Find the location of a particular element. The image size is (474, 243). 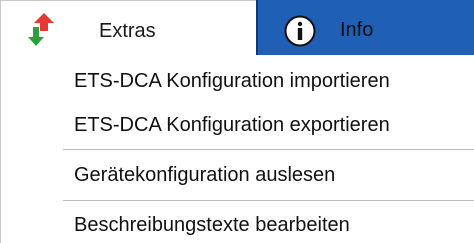

menu-item-label: ETS-DCA Konfiguration importieren is located at coordinates (232, 81).